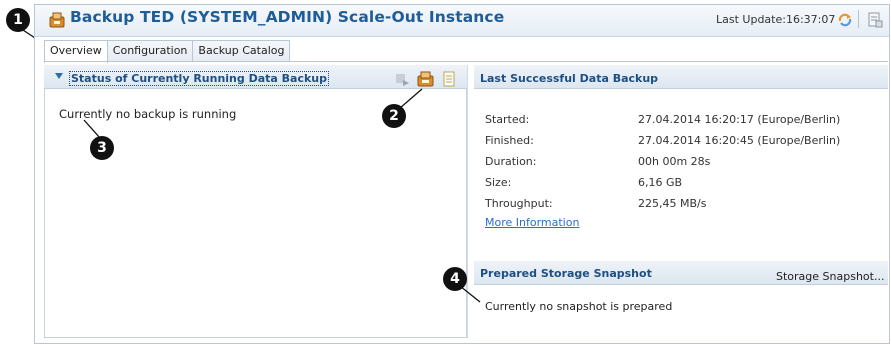 The width and height of the screenshot is (891, 345). What do you see at coordinates (402, 80) in the screenshot?
I see `cancel-backup-icon` at bounding box center [402, 80].